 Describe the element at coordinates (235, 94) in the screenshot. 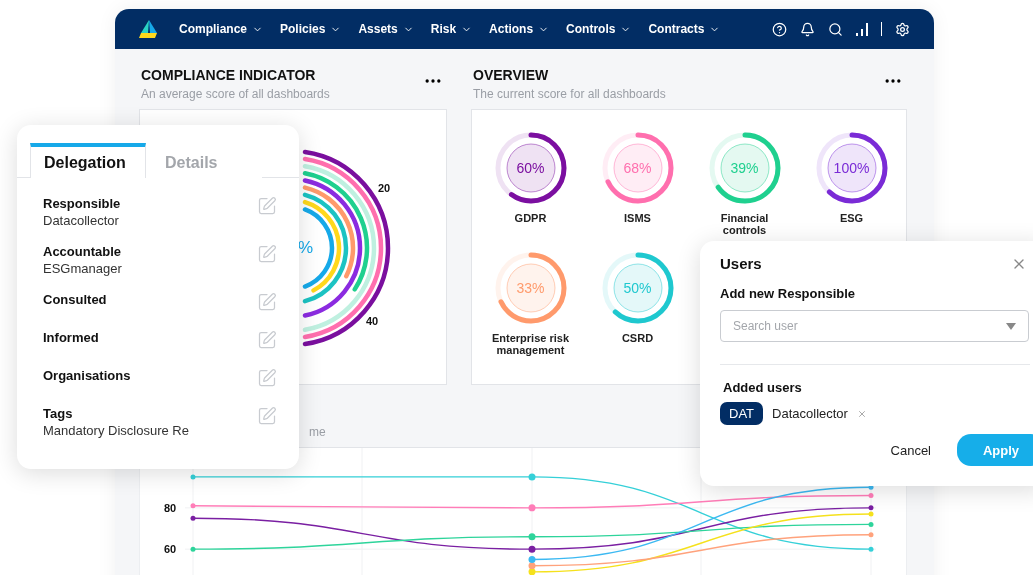

I see `section-subtitle: An average score of all dashboards` at that location.